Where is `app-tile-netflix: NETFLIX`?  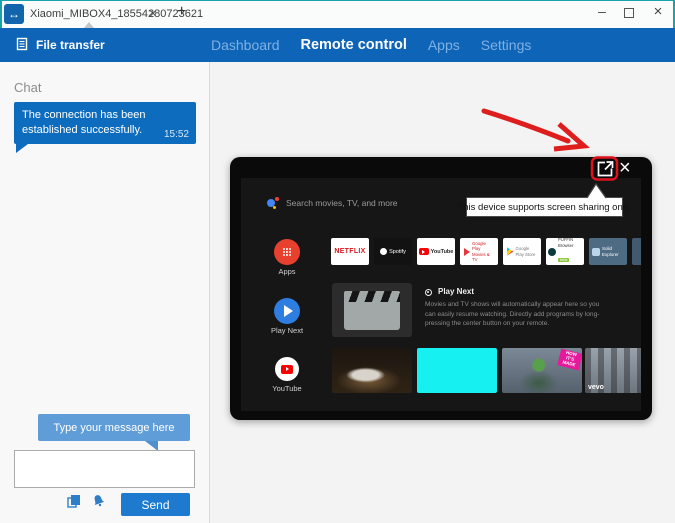
app-tile-netflix: NETFLIX is located at coordinates (350, 251).